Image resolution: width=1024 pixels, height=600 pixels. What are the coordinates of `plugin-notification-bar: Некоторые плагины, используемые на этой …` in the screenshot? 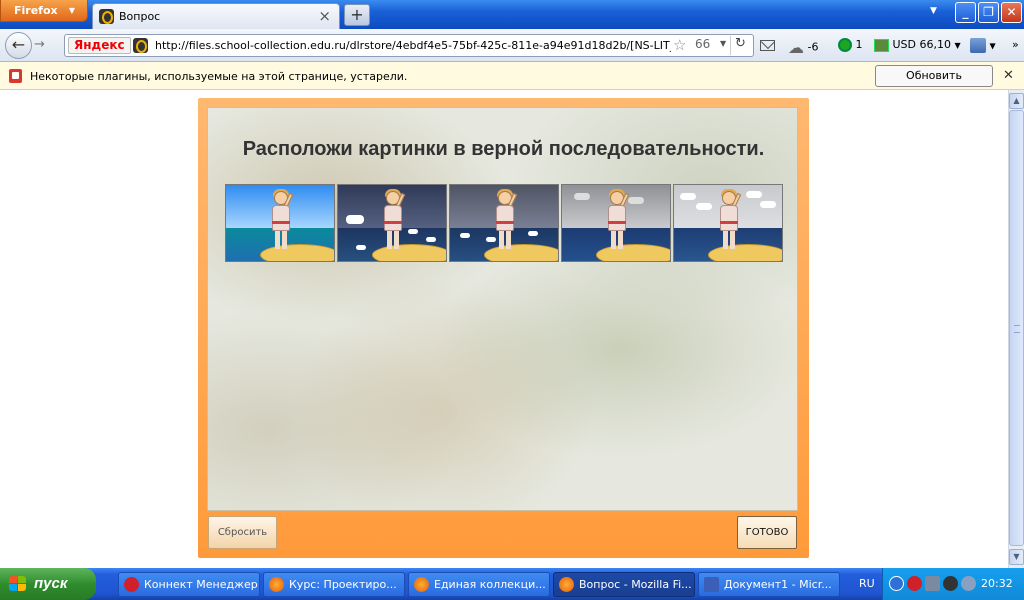 It's located at (512, 82).